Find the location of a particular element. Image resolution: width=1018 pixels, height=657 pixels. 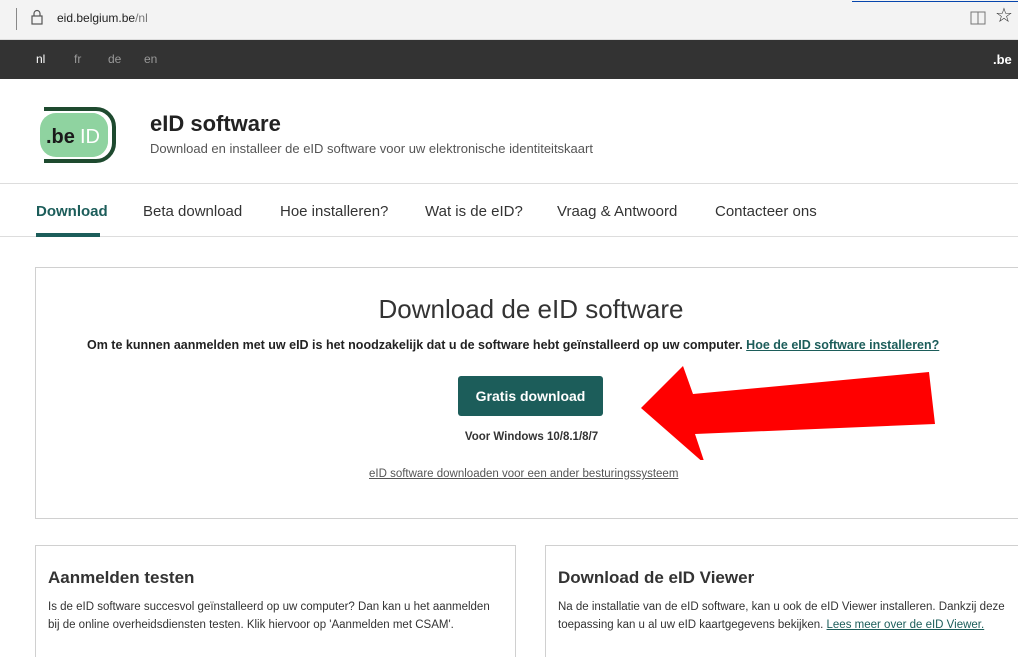

lock-icon is located at coordinates (37, 17).